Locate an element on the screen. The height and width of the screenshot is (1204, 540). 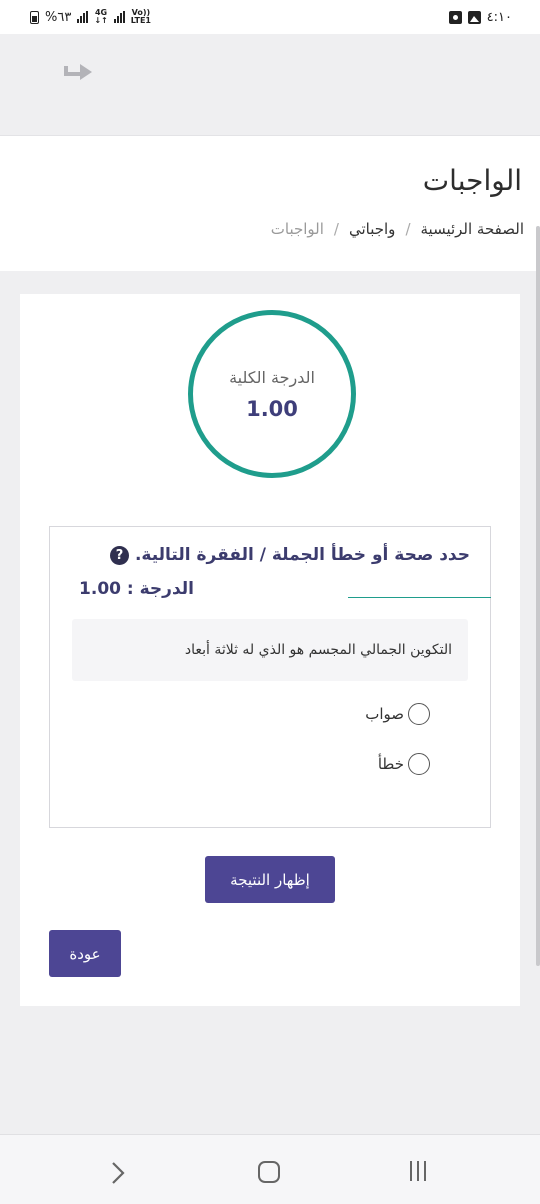
show-result-button: إظهار النتيجة is located at coordinates (270, 879).